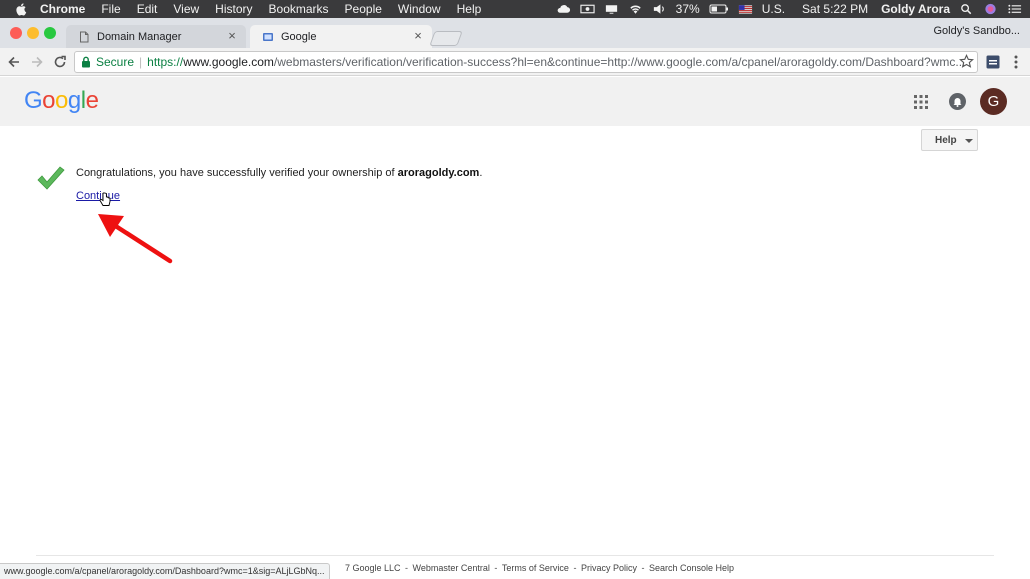 The image size is (1030, 579). Describe the element at coordinates (969, 141) in the screenshot. I see `dropdown-caret-icon` at that location.